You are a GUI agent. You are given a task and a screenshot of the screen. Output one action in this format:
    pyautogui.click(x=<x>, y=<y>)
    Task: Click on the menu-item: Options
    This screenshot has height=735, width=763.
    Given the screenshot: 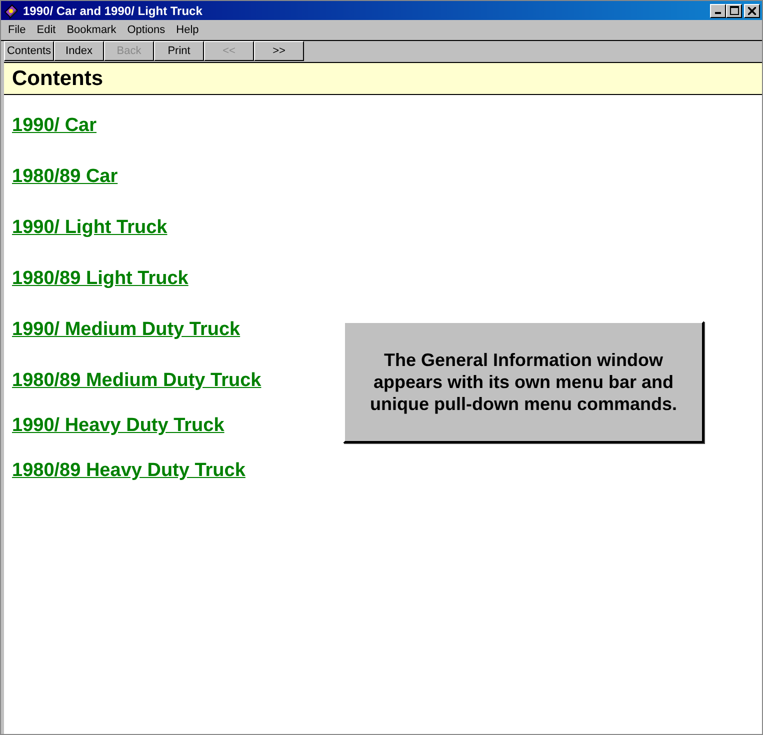 What is the action you would take?
    pyautogui.click(x=146, y=30)
    